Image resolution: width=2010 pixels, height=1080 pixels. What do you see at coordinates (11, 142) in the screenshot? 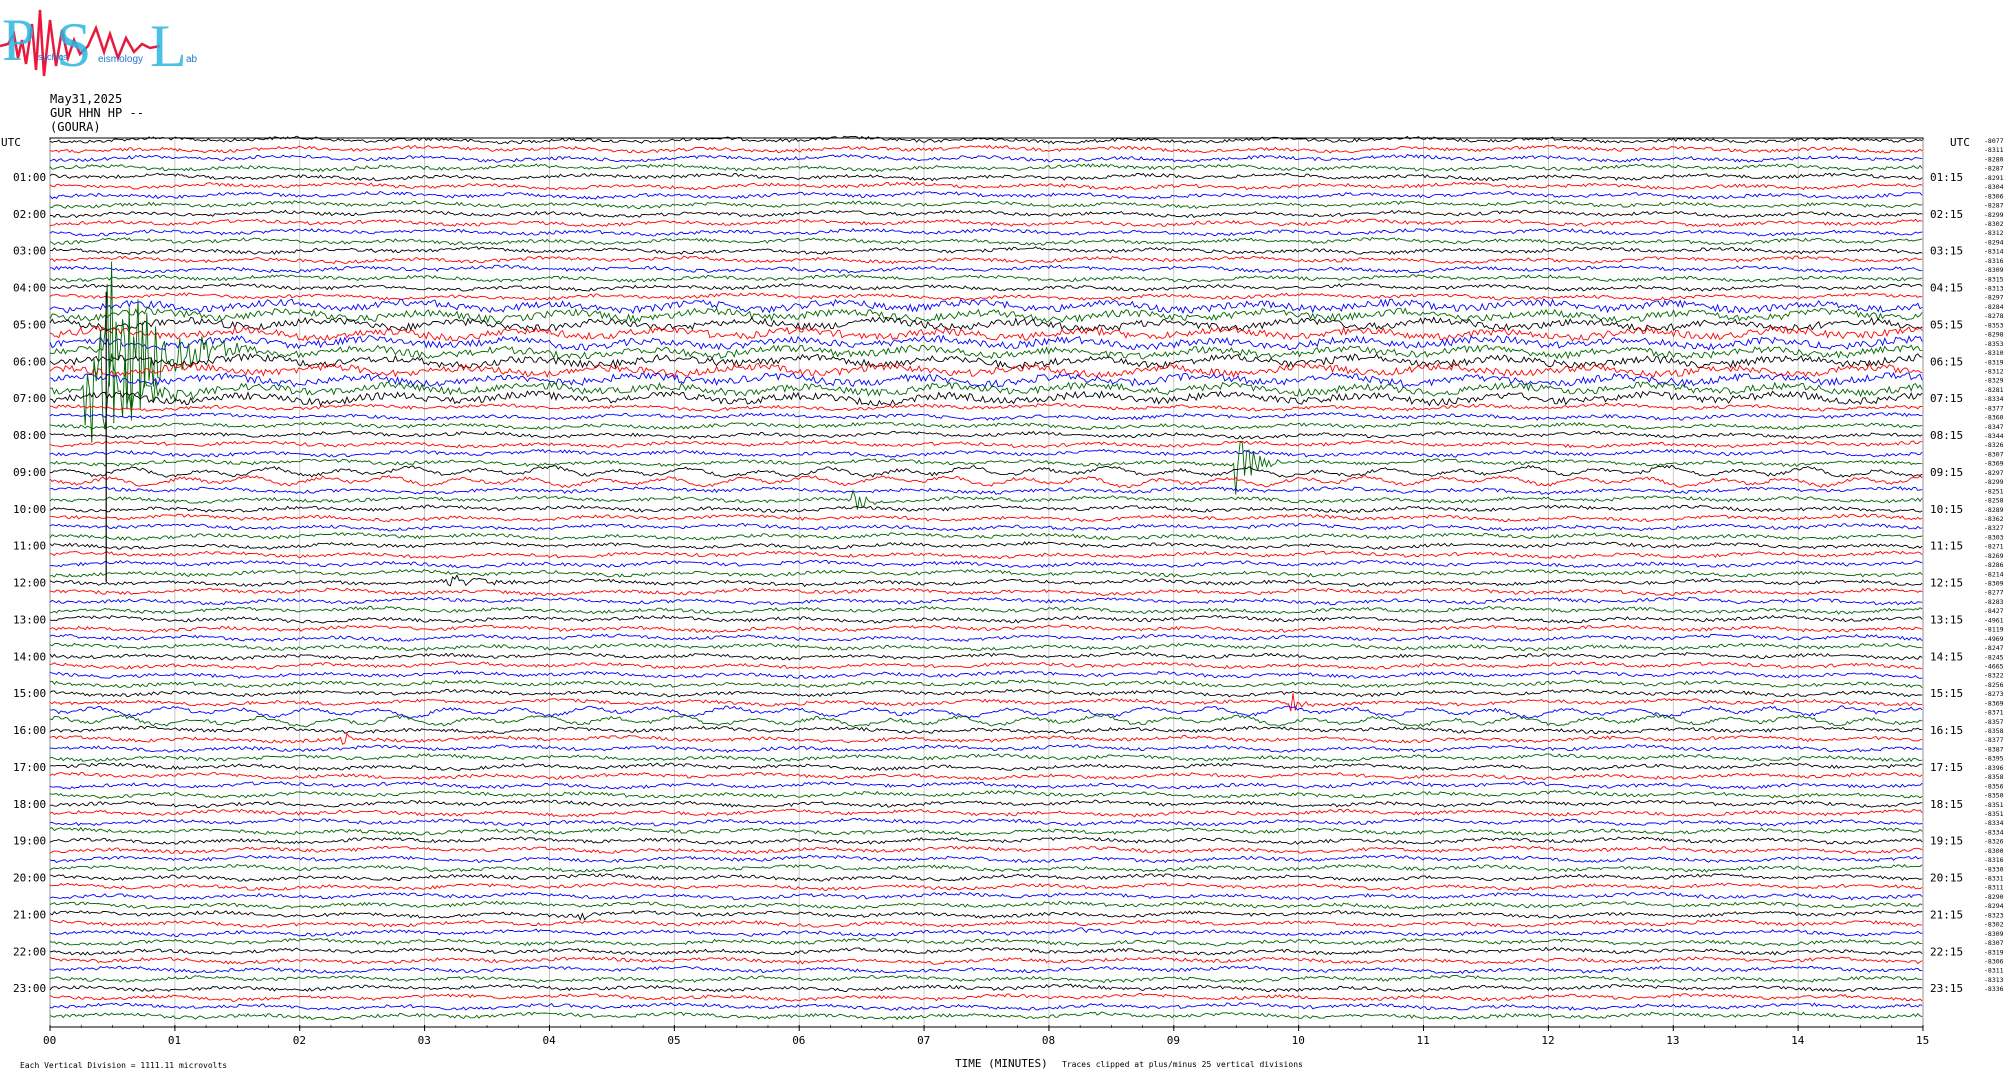
I see `left-utc-label: UTC` at bounding box center [11, 142].